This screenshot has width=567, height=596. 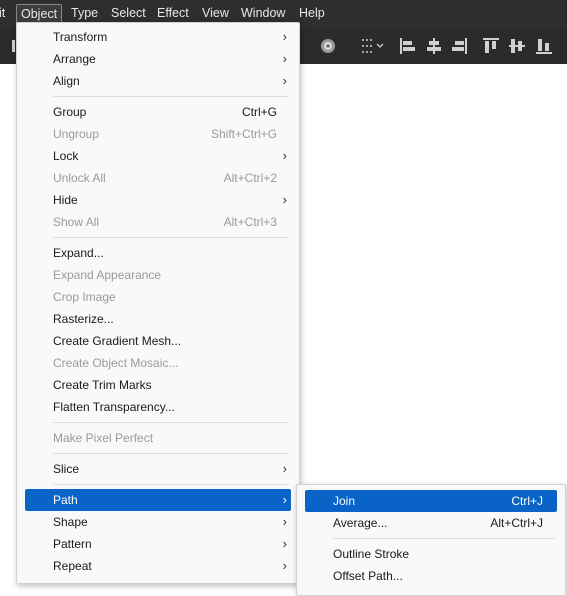 I want to click on menu-item-repeat: Repeat ›, so click(x=158, y=566).